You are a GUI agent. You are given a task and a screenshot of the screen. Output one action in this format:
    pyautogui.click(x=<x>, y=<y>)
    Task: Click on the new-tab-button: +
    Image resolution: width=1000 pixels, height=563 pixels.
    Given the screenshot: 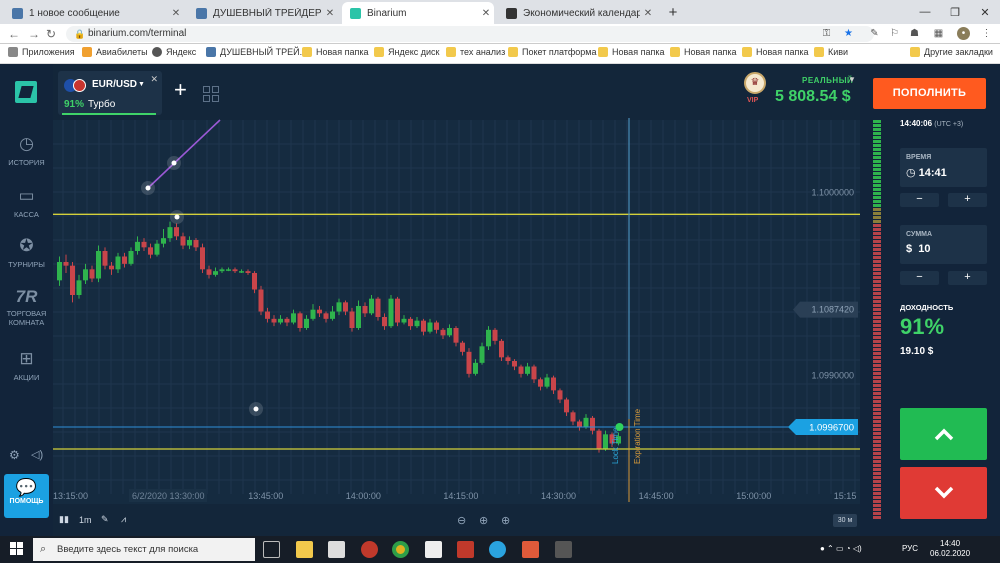 What is the action you would take?
    pyautogui.click(x=673, y=12)
    